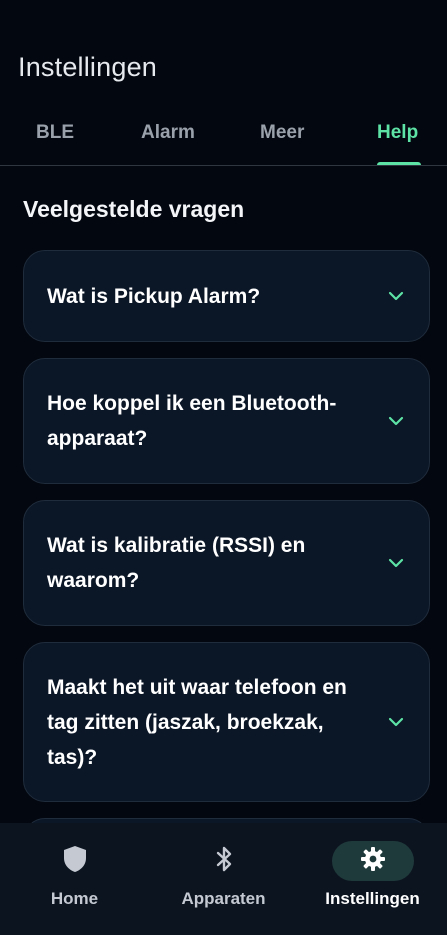 This screenshot has width=447, height=935. What do you see at coordinates (55, 133) in the screenshot?
I see `tab-ble: BLE` at bounding box center [55, 133].